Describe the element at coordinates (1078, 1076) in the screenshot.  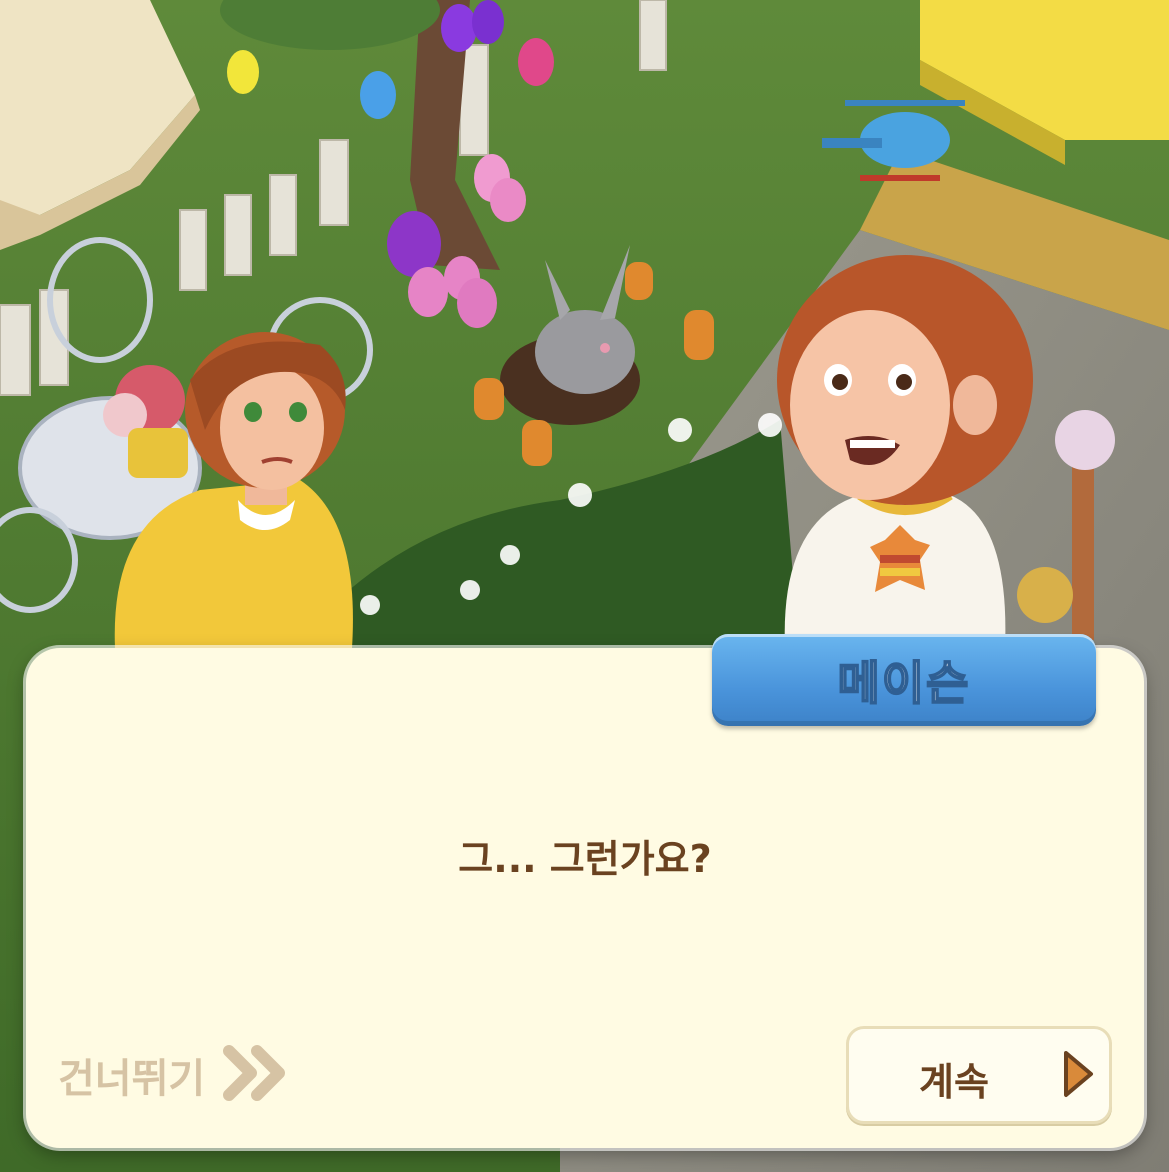
I see `play-arrow-icon` at that location.